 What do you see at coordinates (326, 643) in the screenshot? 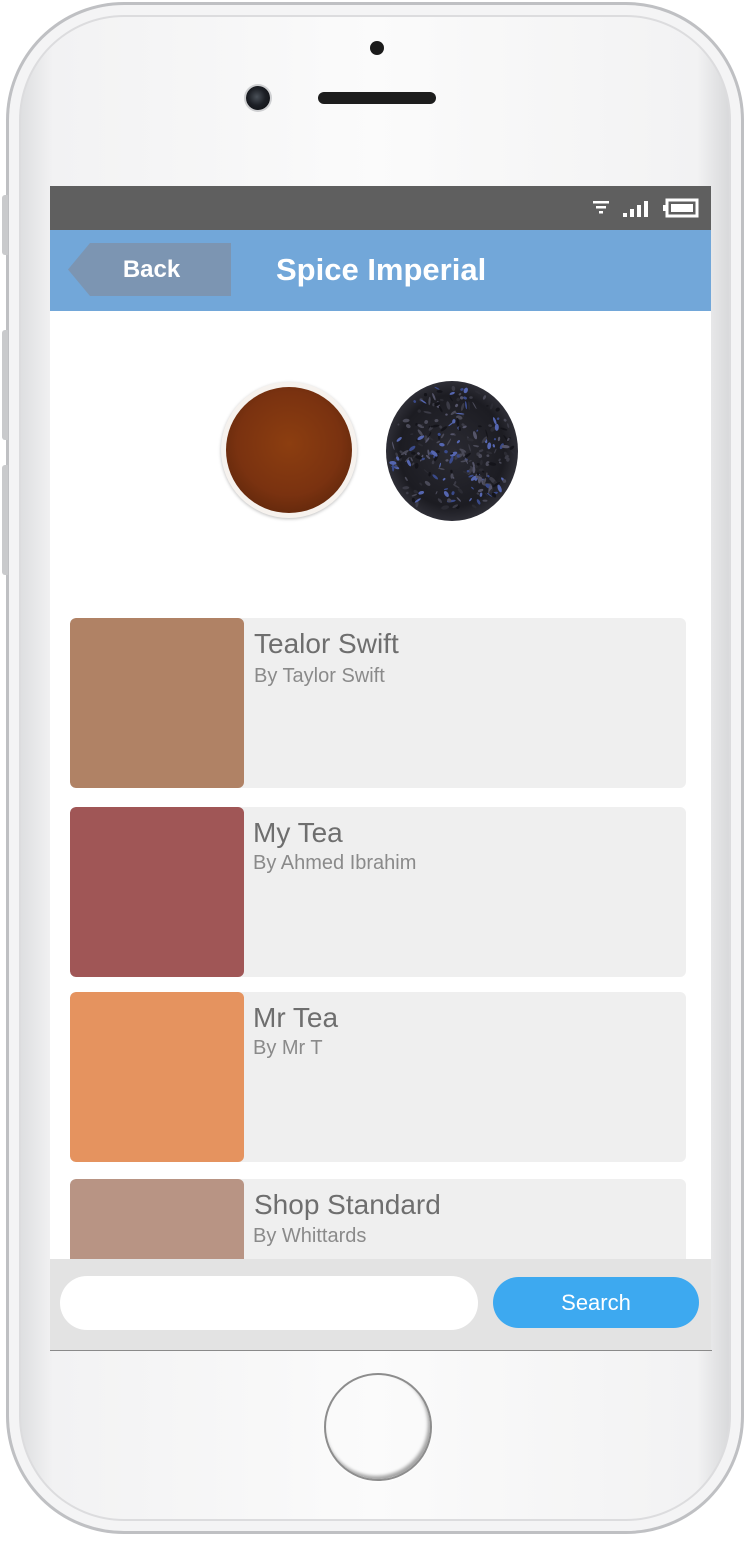
I see `blend-name: Tealor Swift` at bounding box center [326, 643].